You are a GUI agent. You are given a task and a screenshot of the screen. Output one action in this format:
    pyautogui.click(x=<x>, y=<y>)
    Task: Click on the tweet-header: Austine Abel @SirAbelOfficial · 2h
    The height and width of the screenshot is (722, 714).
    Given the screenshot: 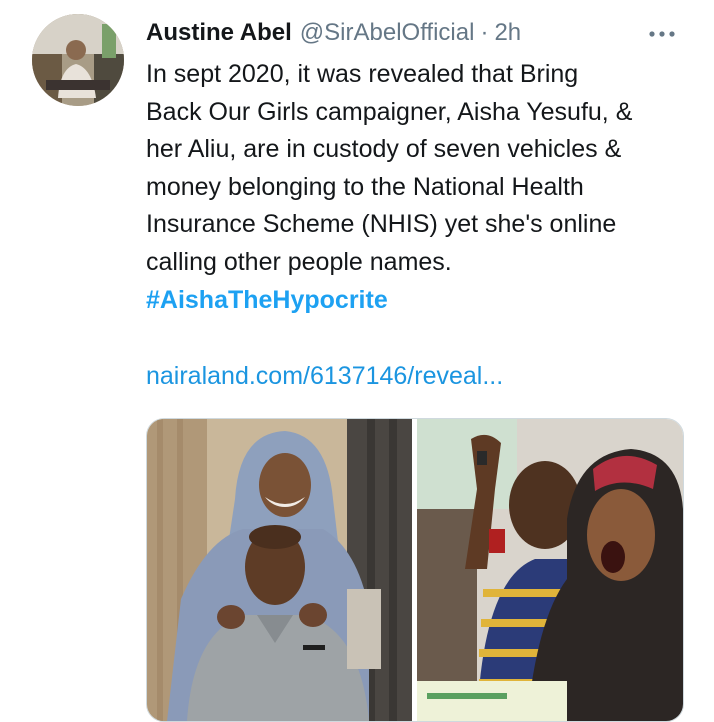 What is the action you would take?
    pyautogui.click(x=333, y=33)
    